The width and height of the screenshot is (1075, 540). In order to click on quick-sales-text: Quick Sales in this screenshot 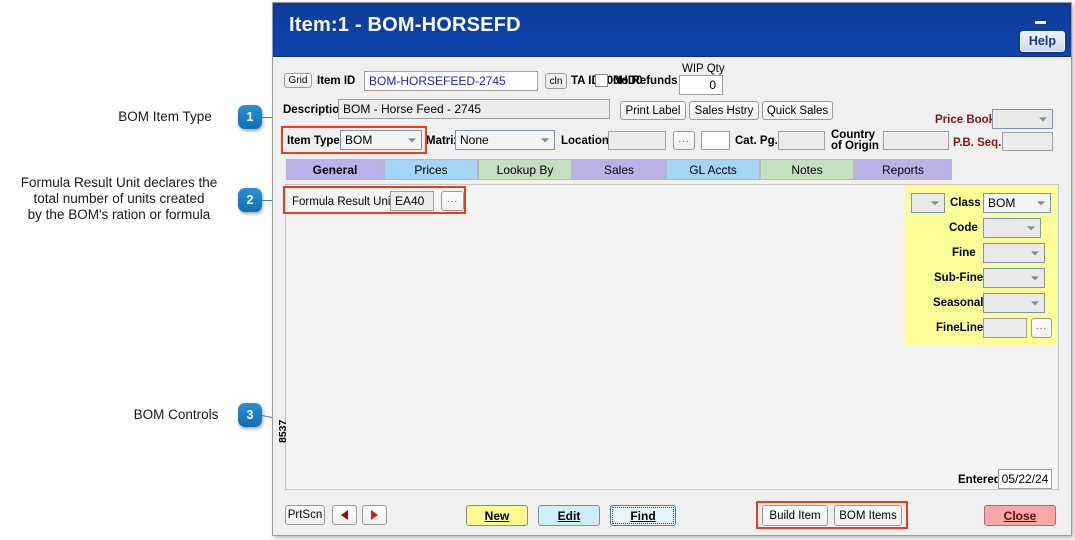, I will do `click(797, 110)`.